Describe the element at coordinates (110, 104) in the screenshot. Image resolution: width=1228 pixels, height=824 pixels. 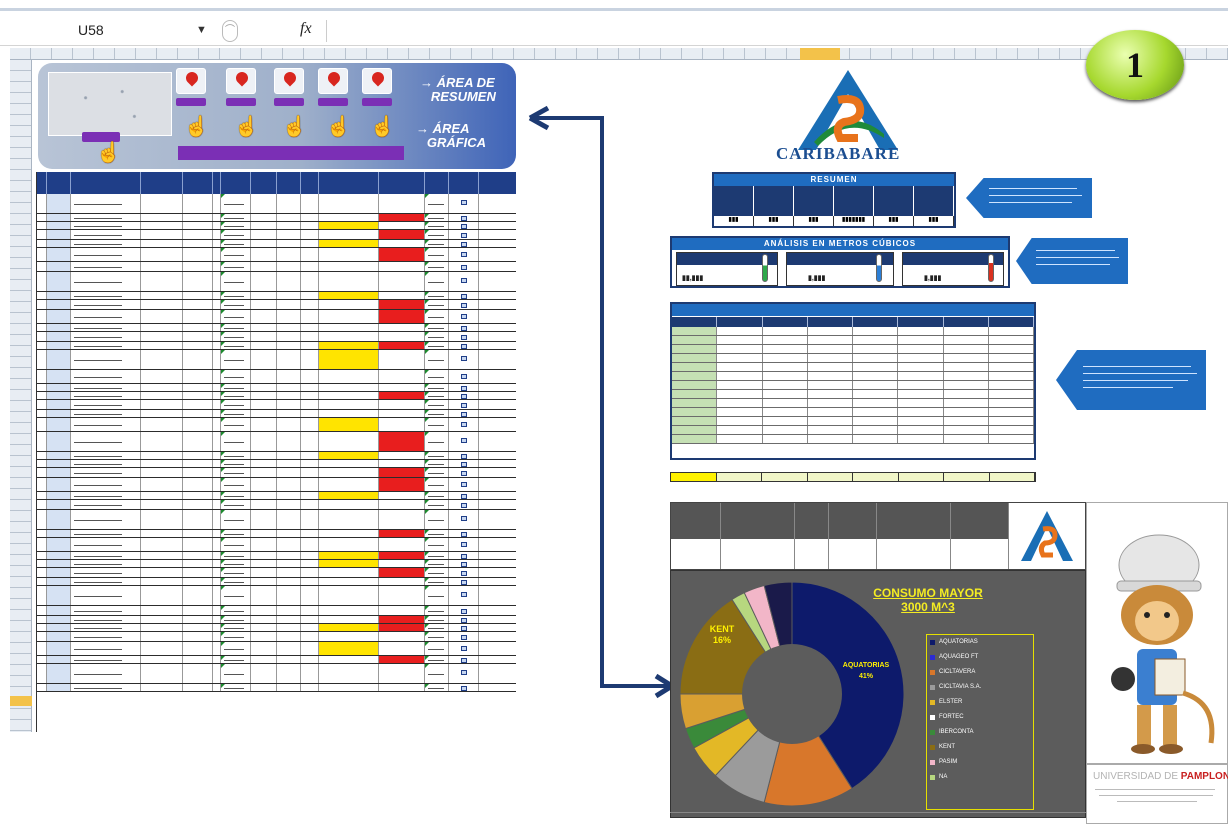
I see `map-thumbnail` at that location.